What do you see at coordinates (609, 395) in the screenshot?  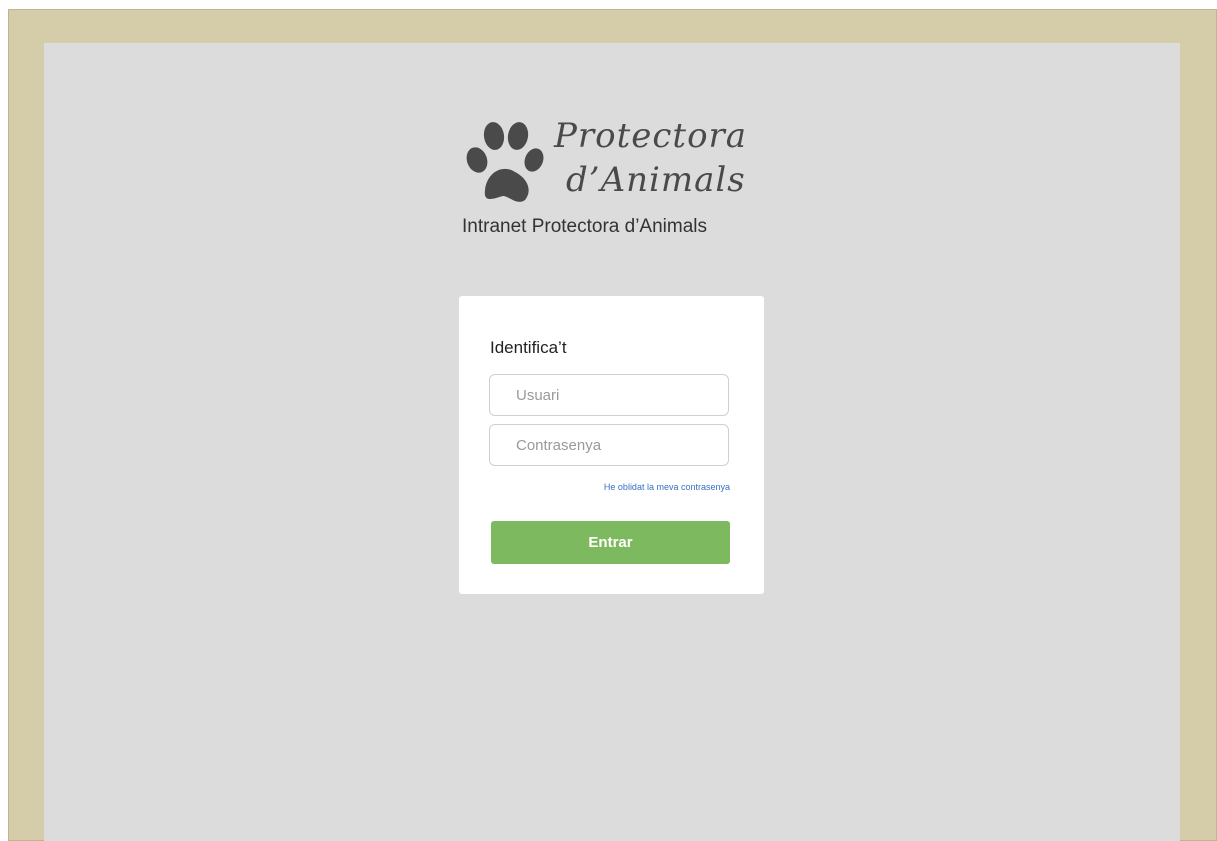 I see `username-input` at bounding box center [609, 395].